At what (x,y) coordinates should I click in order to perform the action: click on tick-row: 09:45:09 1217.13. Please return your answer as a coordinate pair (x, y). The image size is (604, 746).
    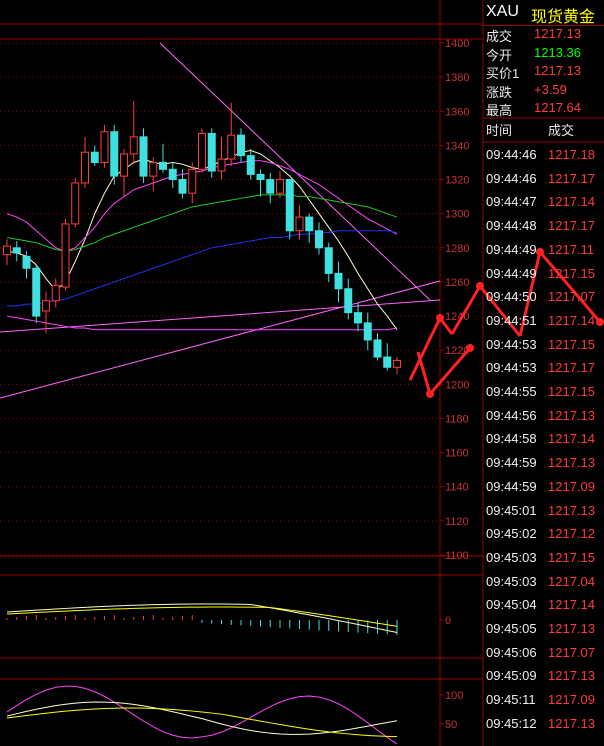
    Looking at the image, I should click on (543, 675).